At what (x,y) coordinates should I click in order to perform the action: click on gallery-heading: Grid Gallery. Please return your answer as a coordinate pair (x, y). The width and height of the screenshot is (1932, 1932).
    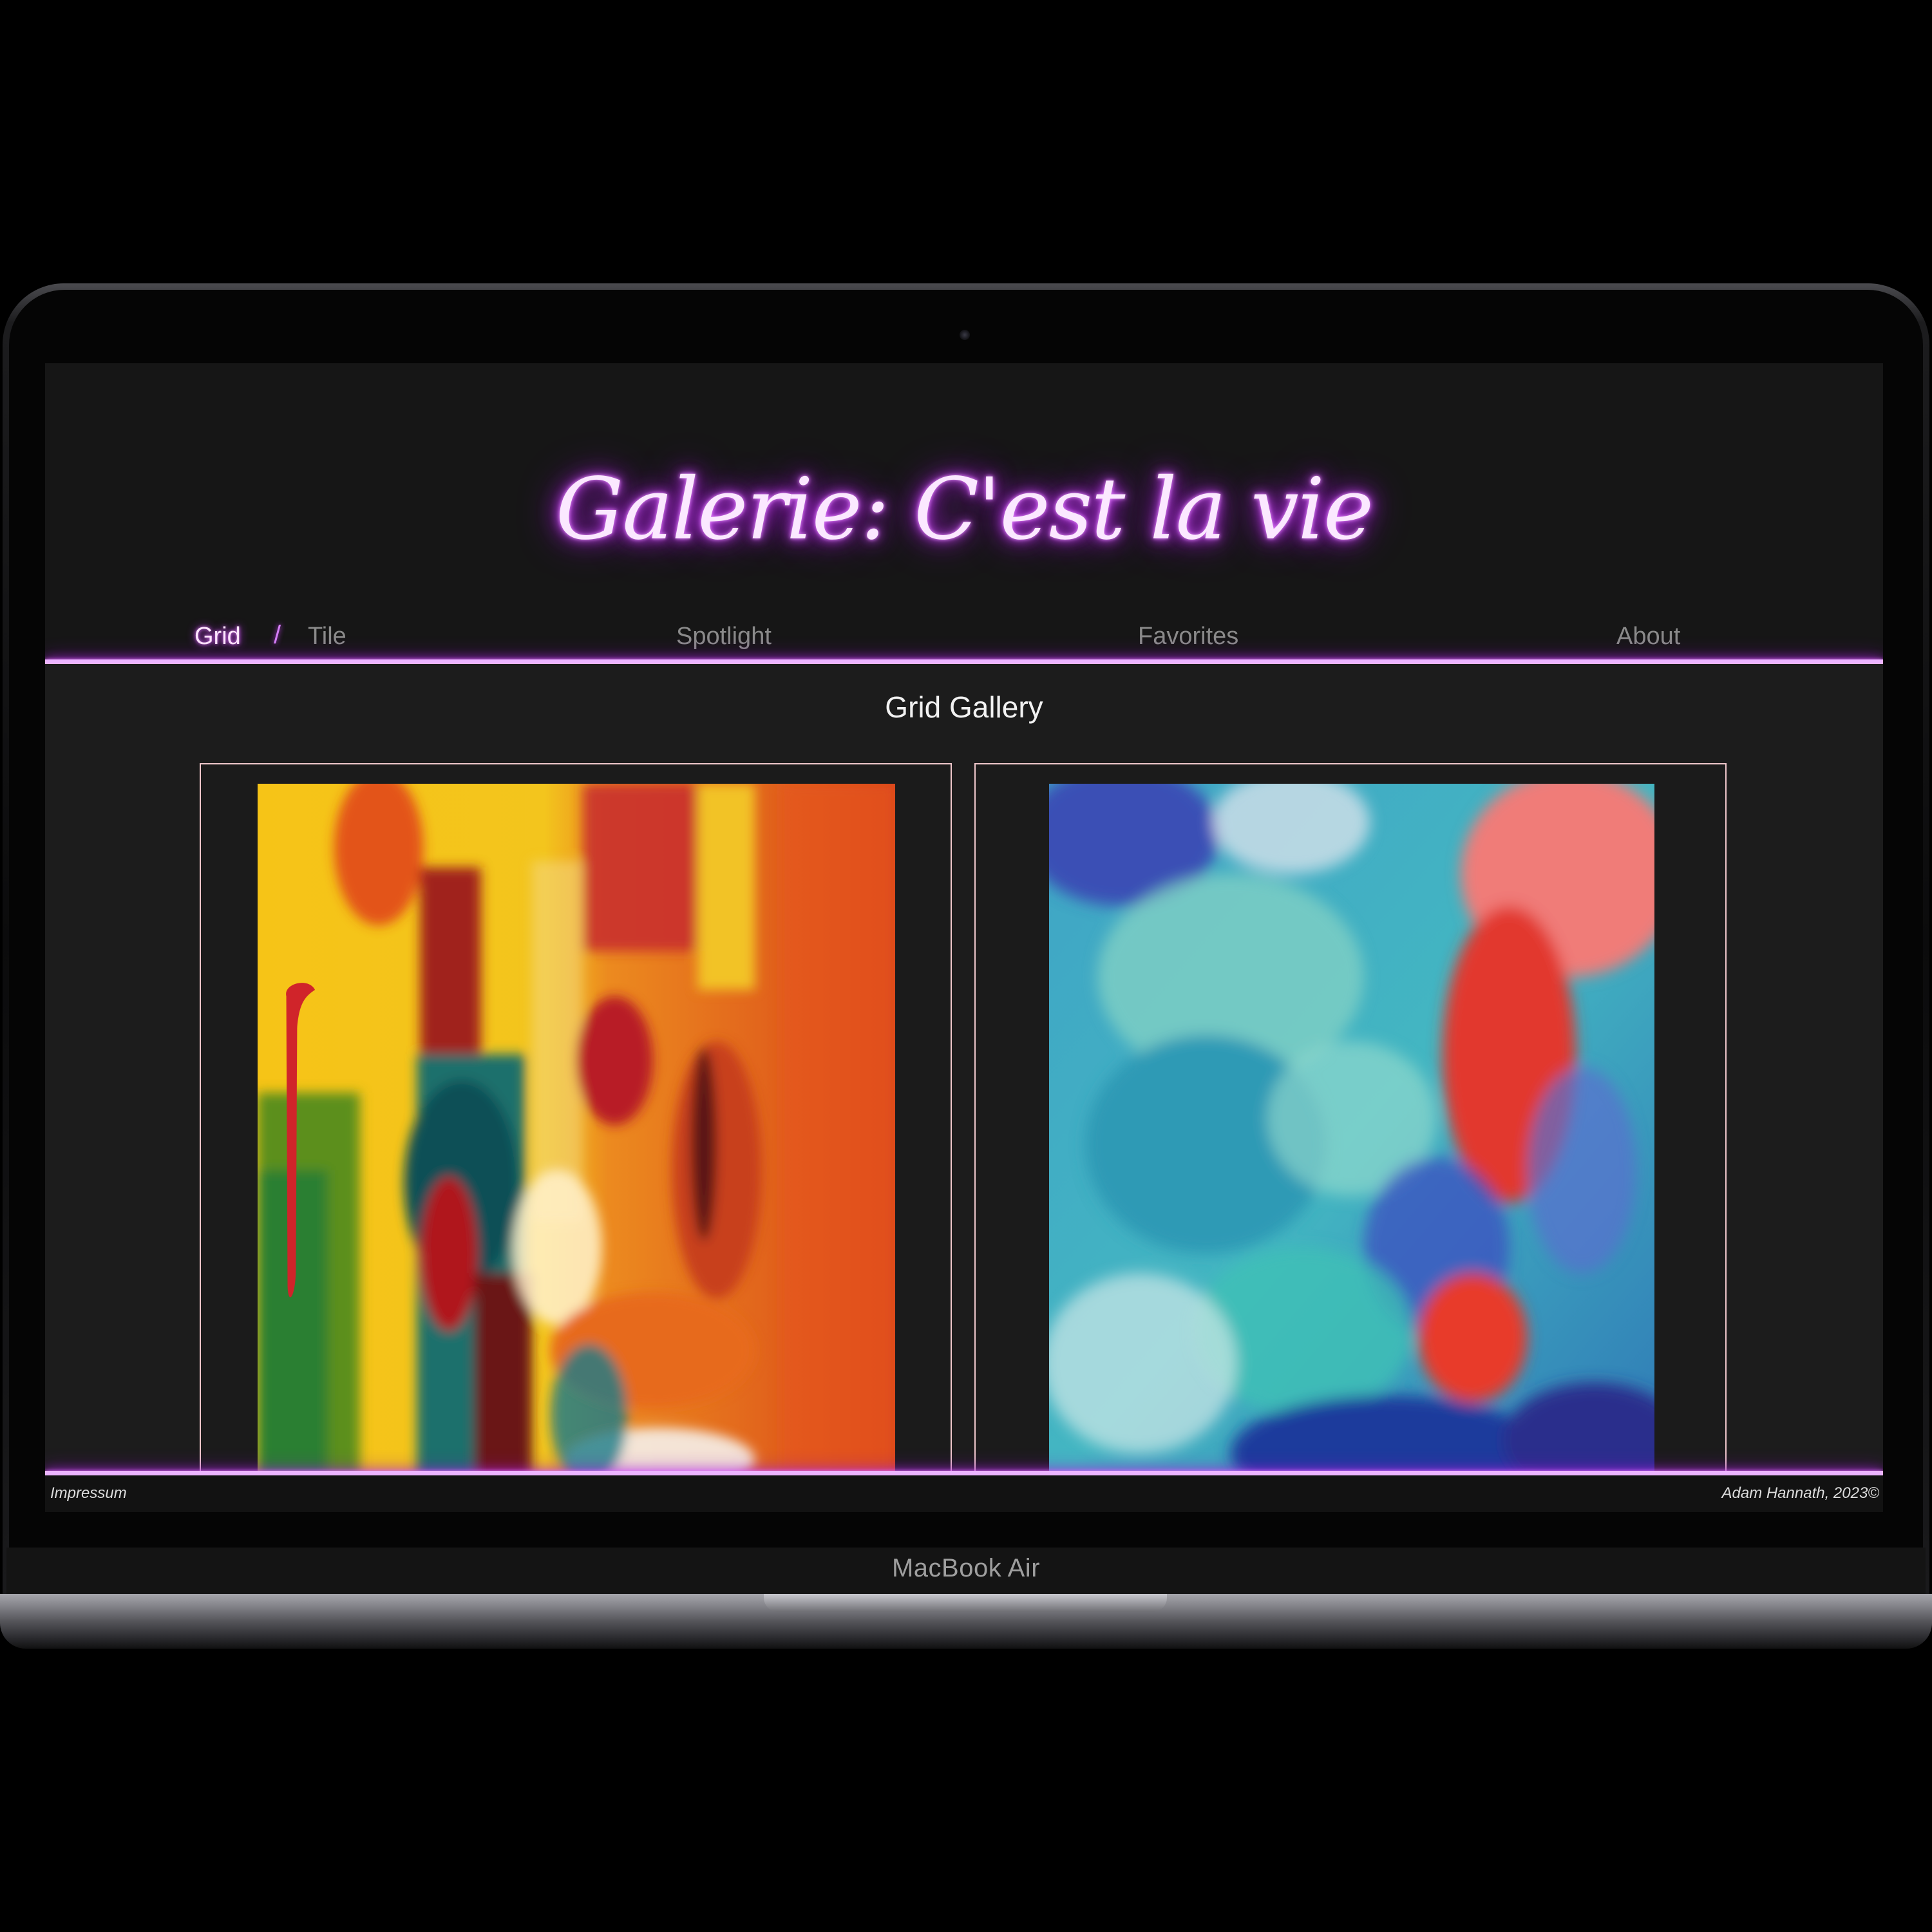
    Looking at the image, I should click on (964, 707).